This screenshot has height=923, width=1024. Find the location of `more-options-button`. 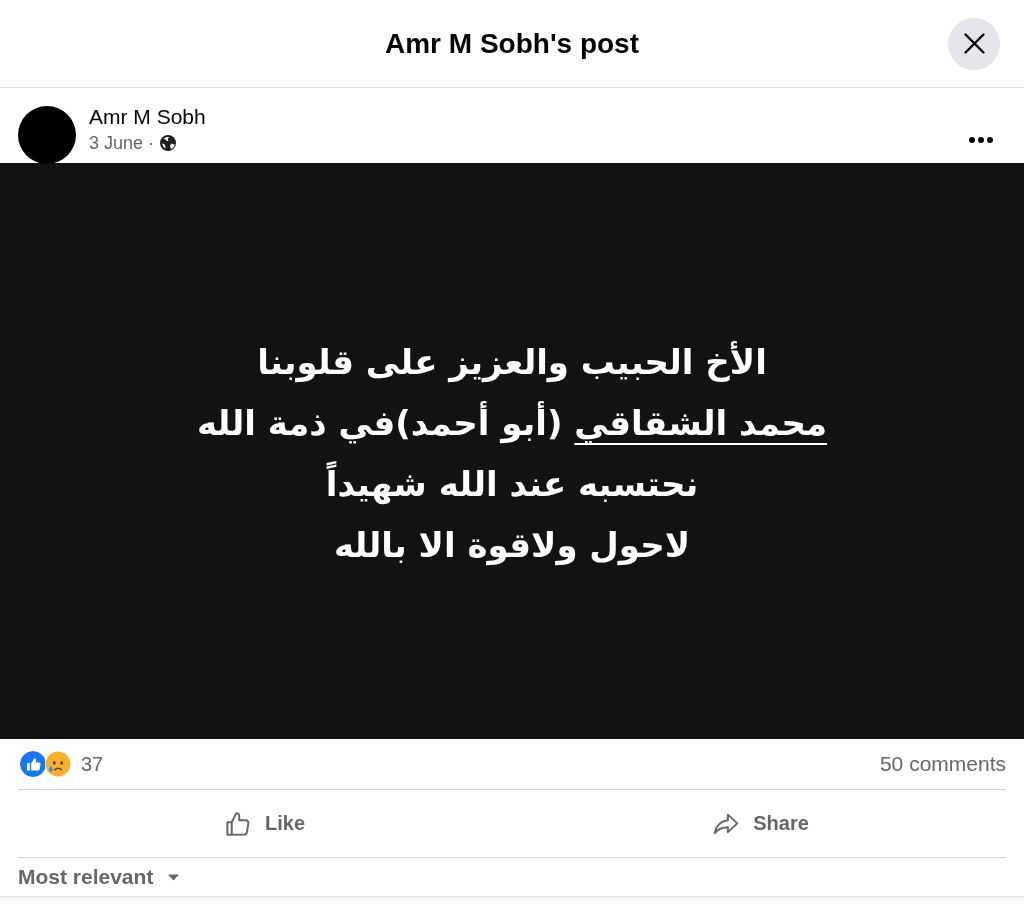

more-options-button is located at coordinates (981, 139).